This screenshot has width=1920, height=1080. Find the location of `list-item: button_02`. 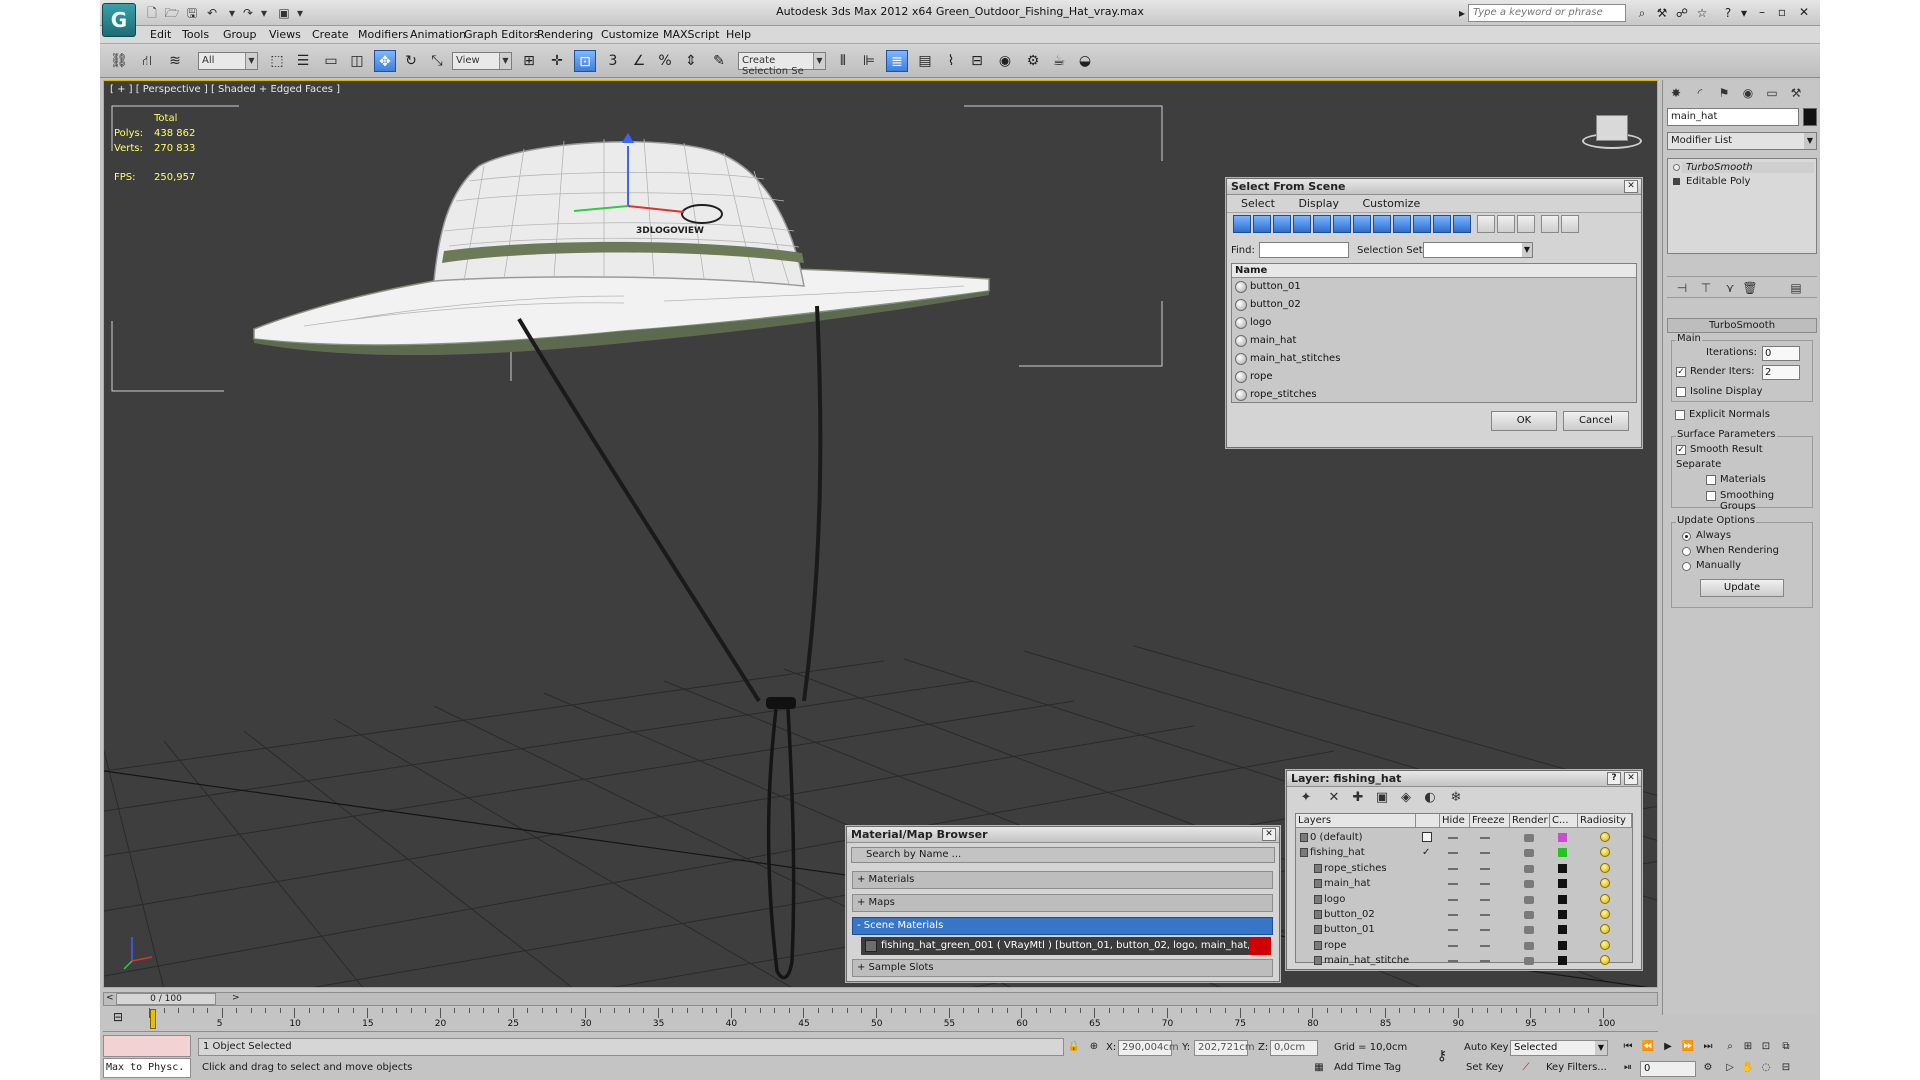

list-item: button_02 is located at coordinates (1434, 305).